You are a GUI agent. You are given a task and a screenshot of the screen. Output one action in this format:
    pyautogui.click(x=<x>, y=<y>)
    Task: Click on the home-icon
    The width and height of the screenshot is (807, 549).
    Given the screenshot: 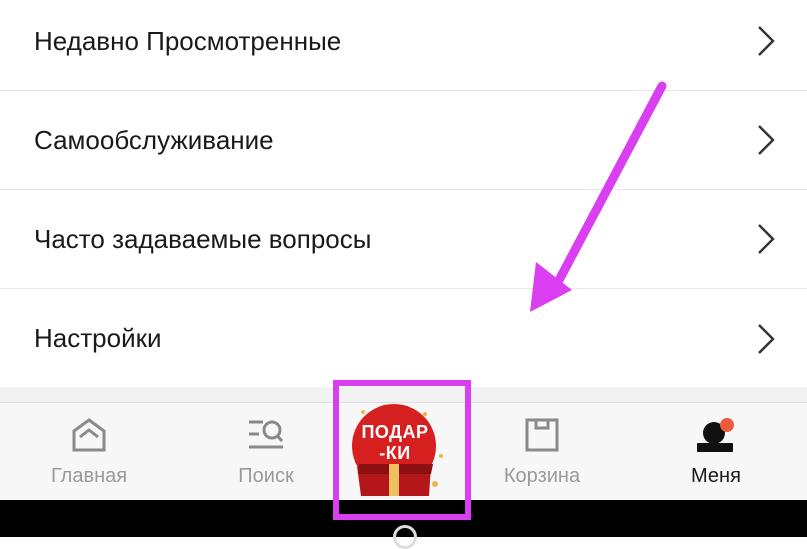 What is the action you would take?
    pyautogui.click(x=89, y=435)
    